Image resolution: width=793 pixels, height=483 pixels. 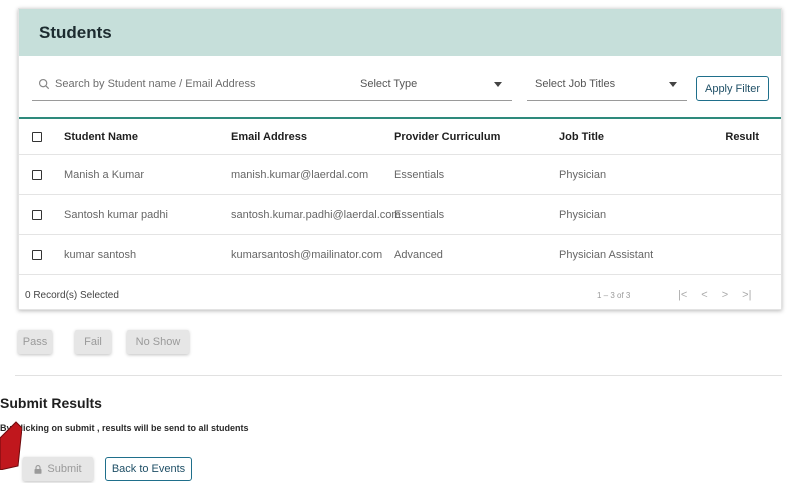 What do you see at coordinates (37, 136) in the screenshot?
I see `select-all-checkbox` at bounding box center [37, 136].